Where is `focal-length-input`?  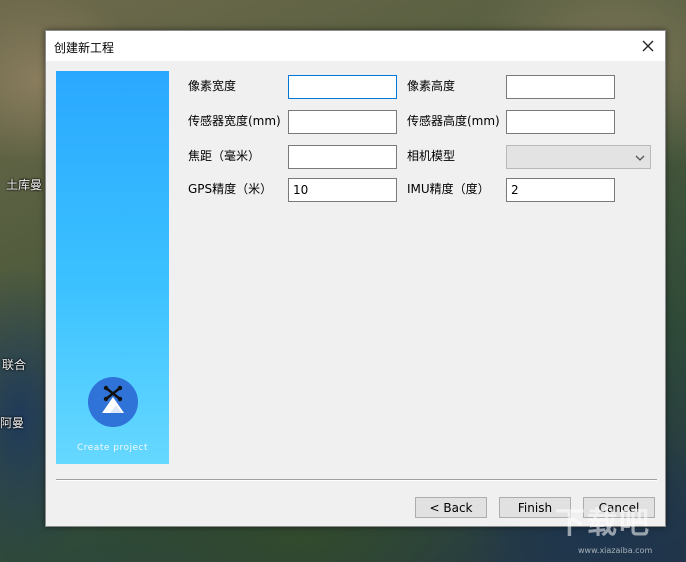
focal-length-input is located at coordinates (342, 157).